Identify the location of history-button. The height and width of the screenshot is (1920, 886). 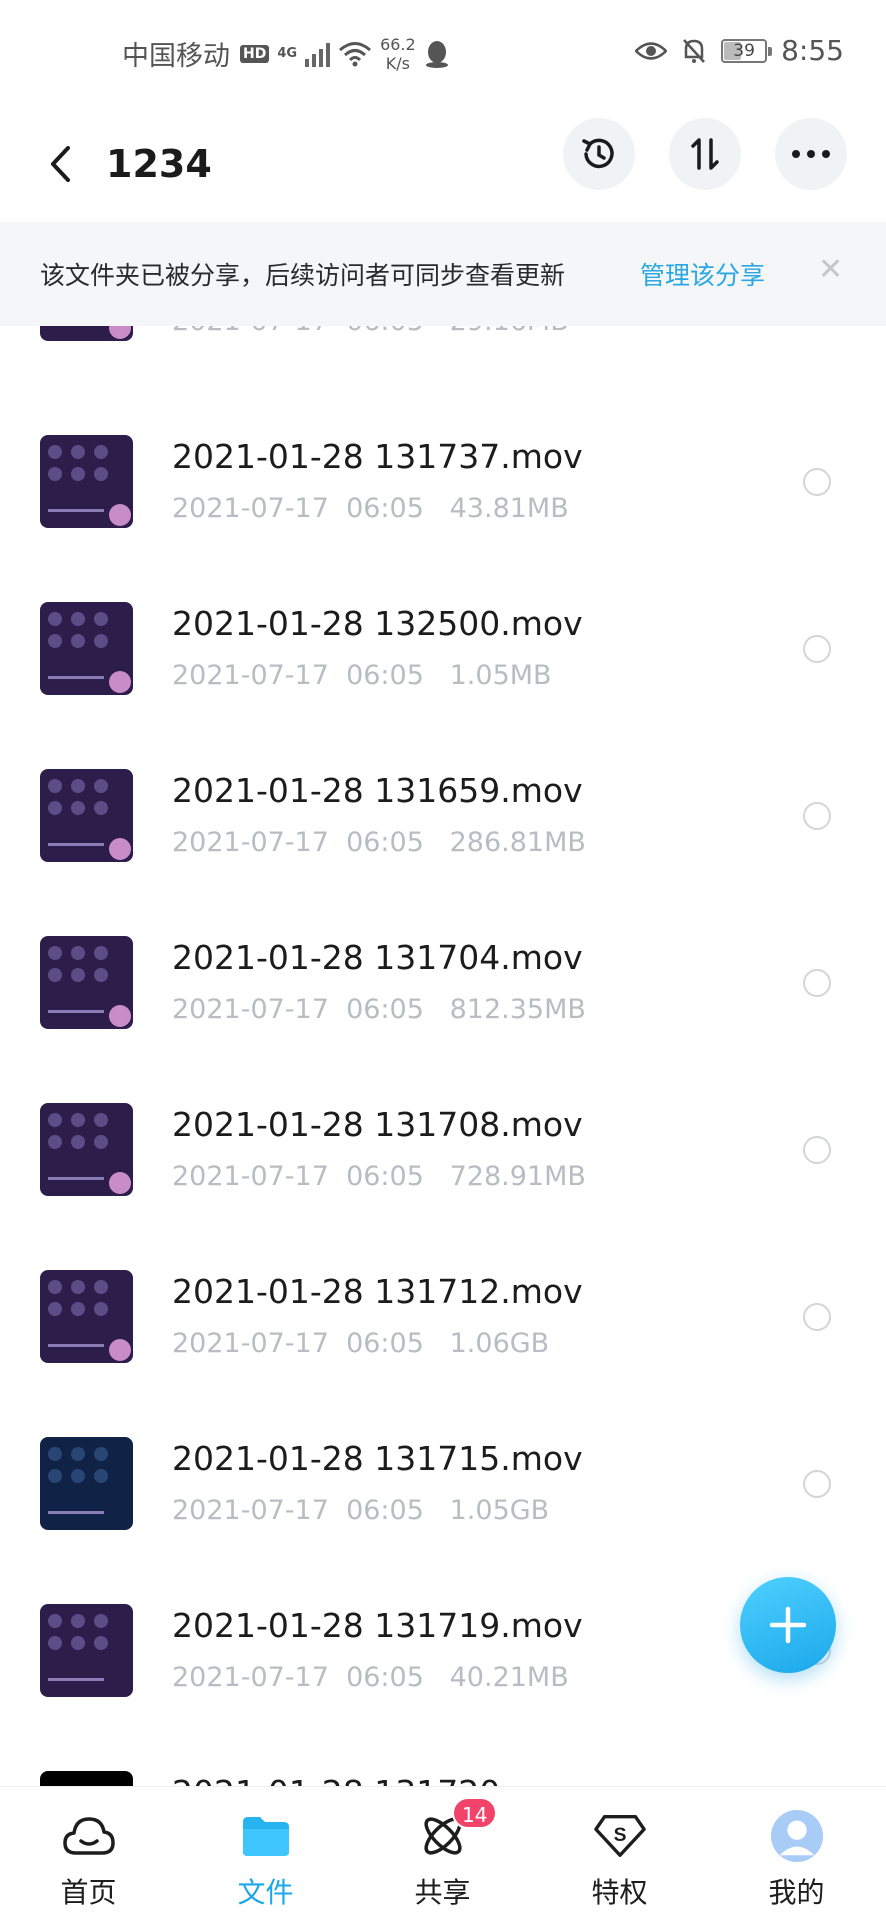
(599, 154).